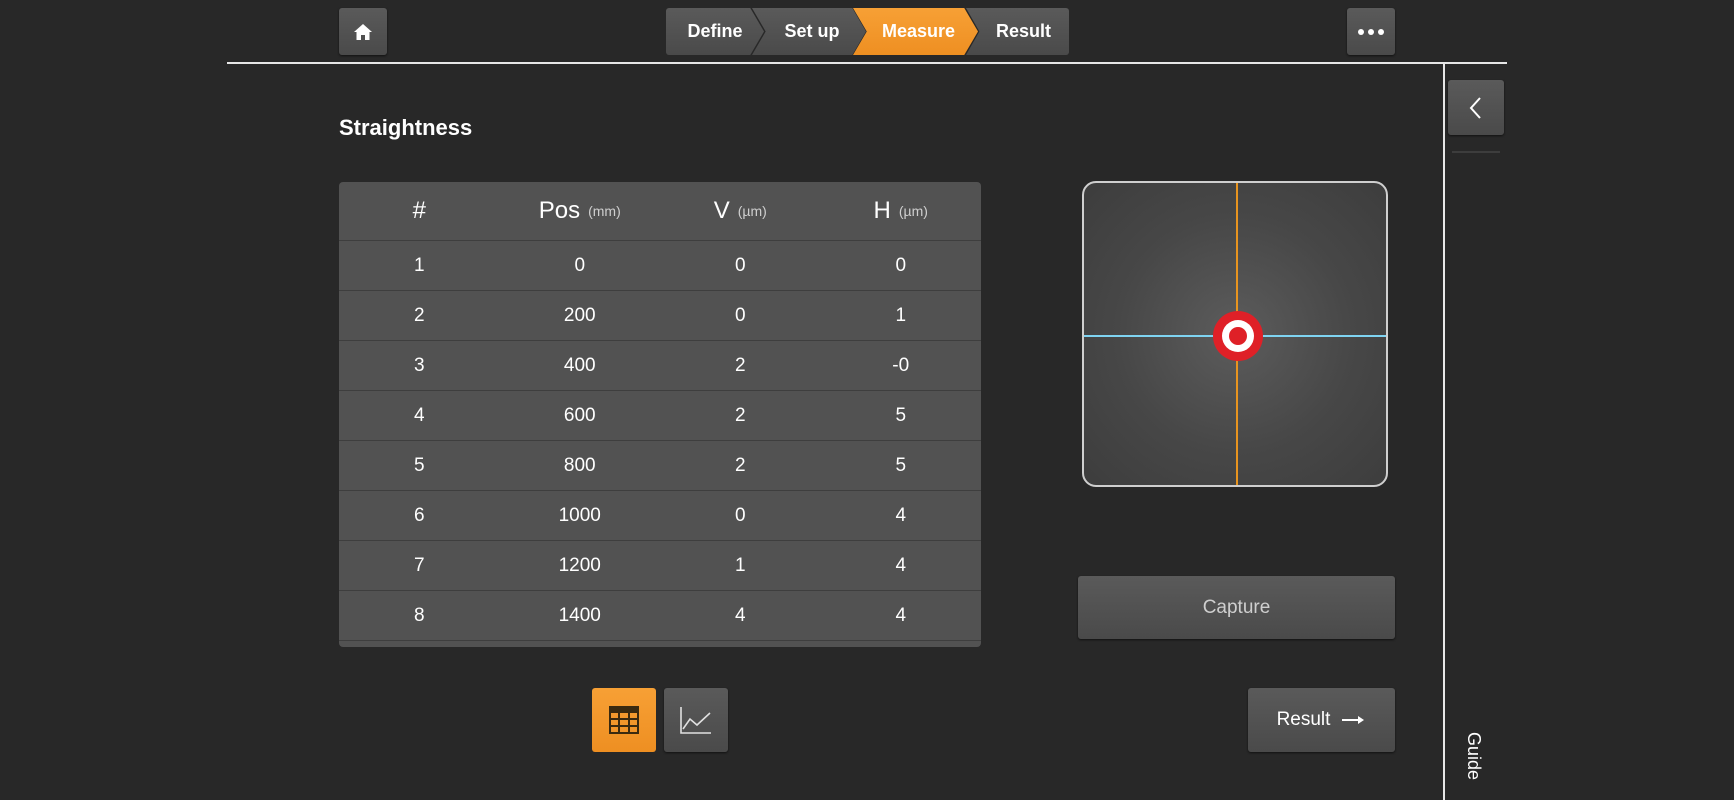 This screenshot has width=1734, height=800. I want to click on sidebar-divider, so click(1444, 432).